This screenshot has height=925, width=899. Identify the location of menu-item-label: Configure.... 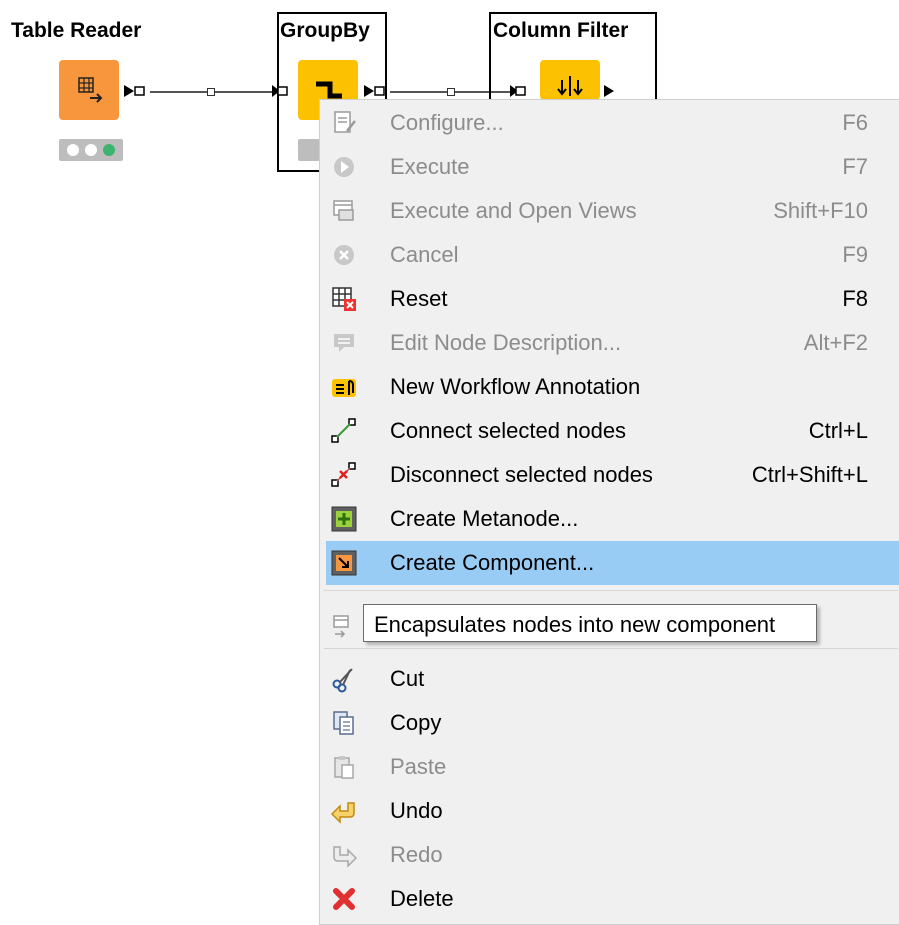
(447, 122).